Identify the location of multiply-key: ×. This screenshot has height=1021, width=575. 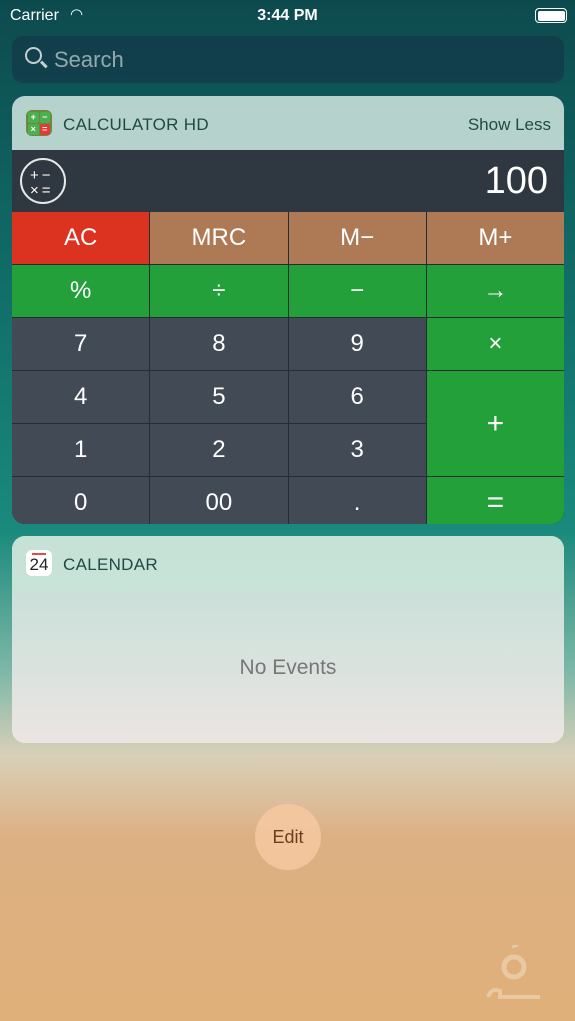
(495, 344).